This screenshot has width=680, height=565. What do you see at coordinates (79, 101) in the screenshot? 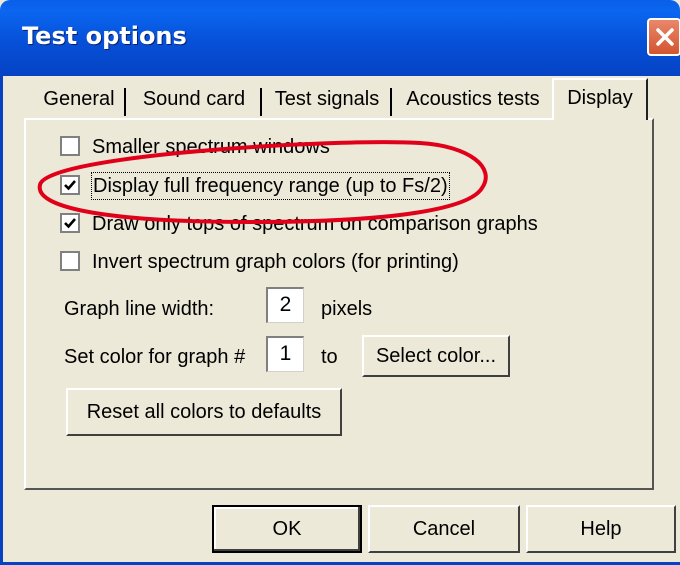
I see `tab-general: General` at bounding box center [79, 101].